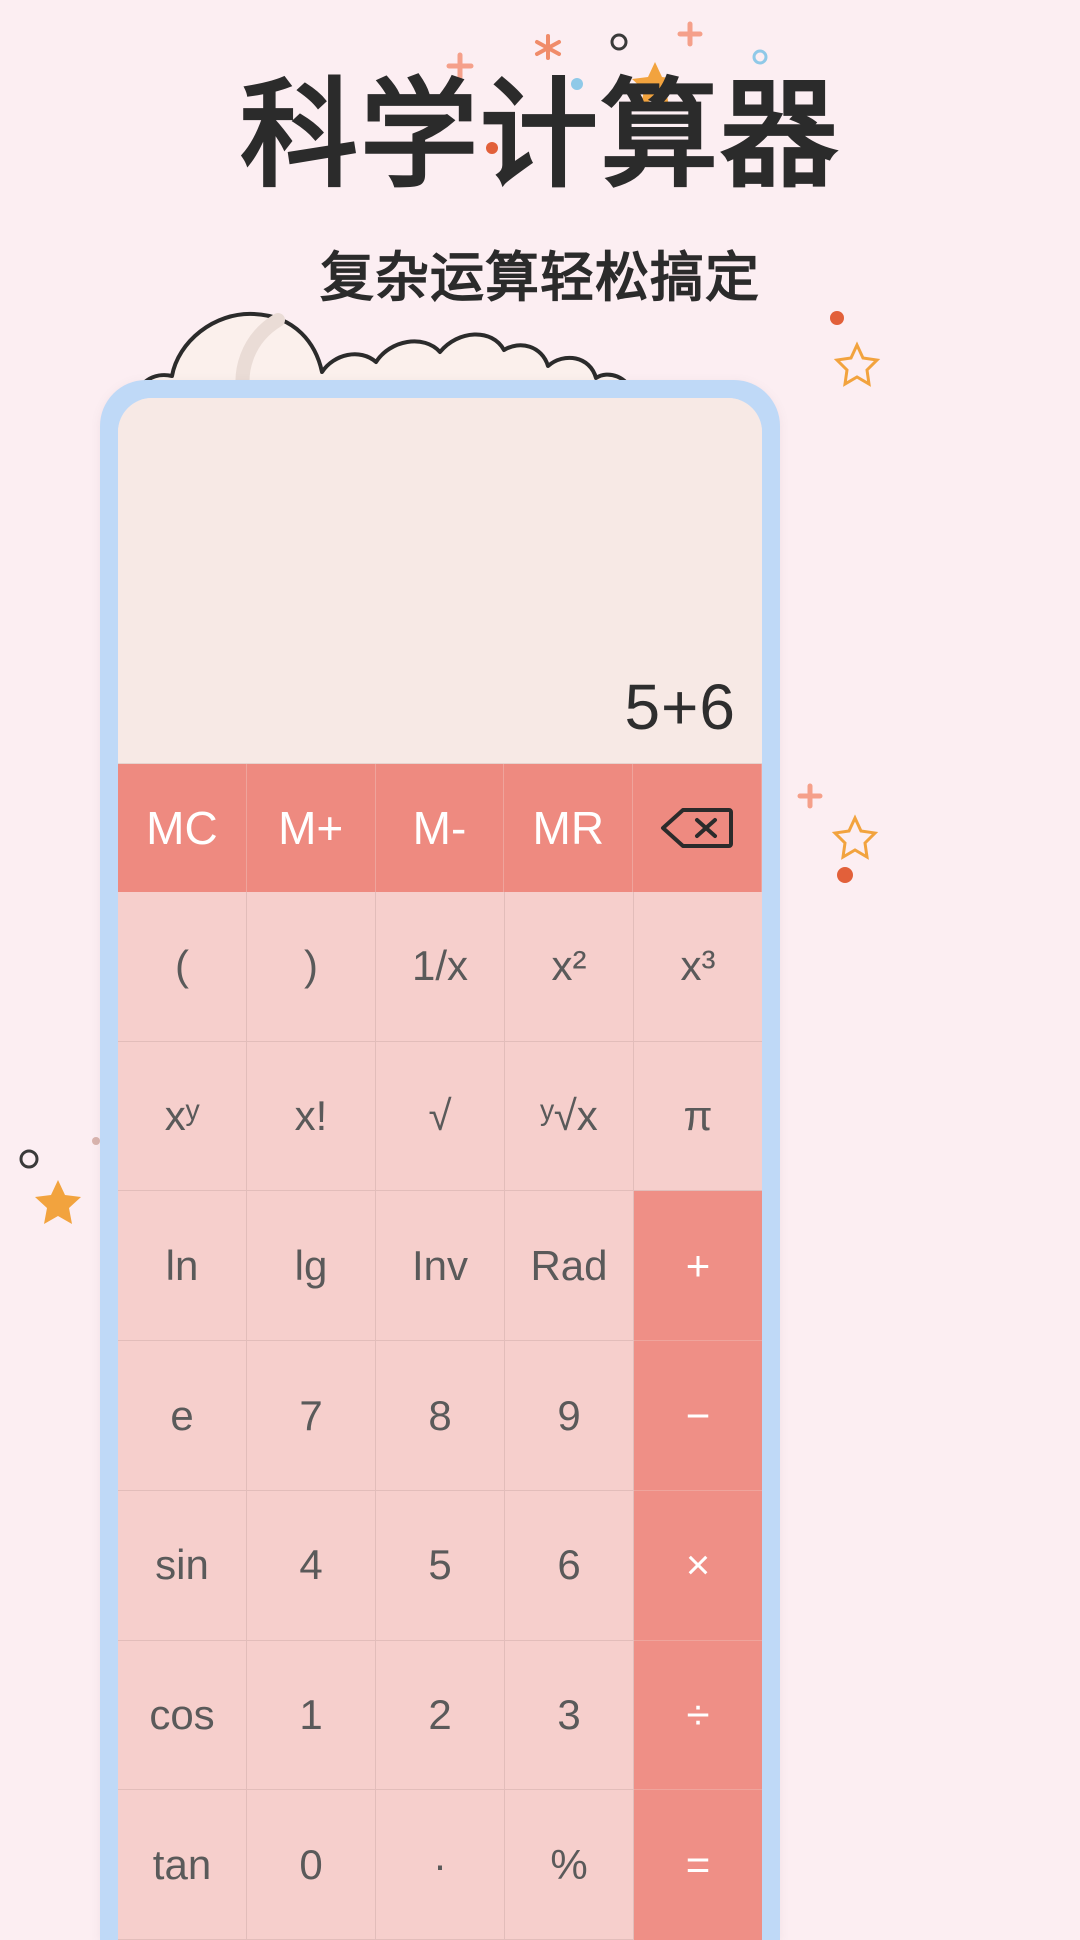  I want to click on key-8: 8, so click(440, 1416).